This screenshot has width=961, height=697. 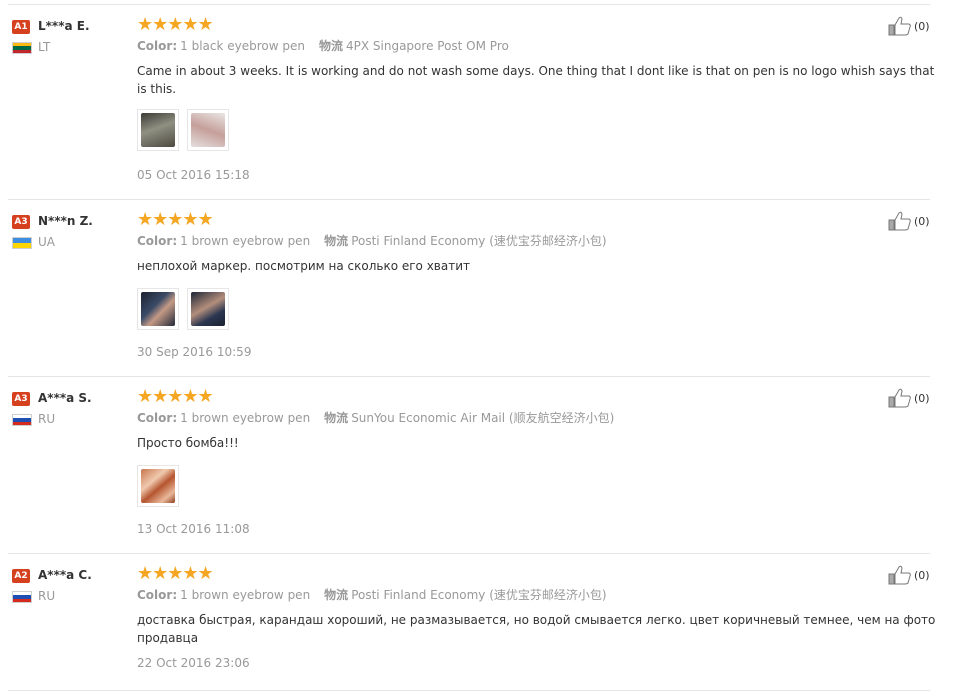 I want to click on review-date: 30 Sep 2016 10:59, so click(x=194, y=352).